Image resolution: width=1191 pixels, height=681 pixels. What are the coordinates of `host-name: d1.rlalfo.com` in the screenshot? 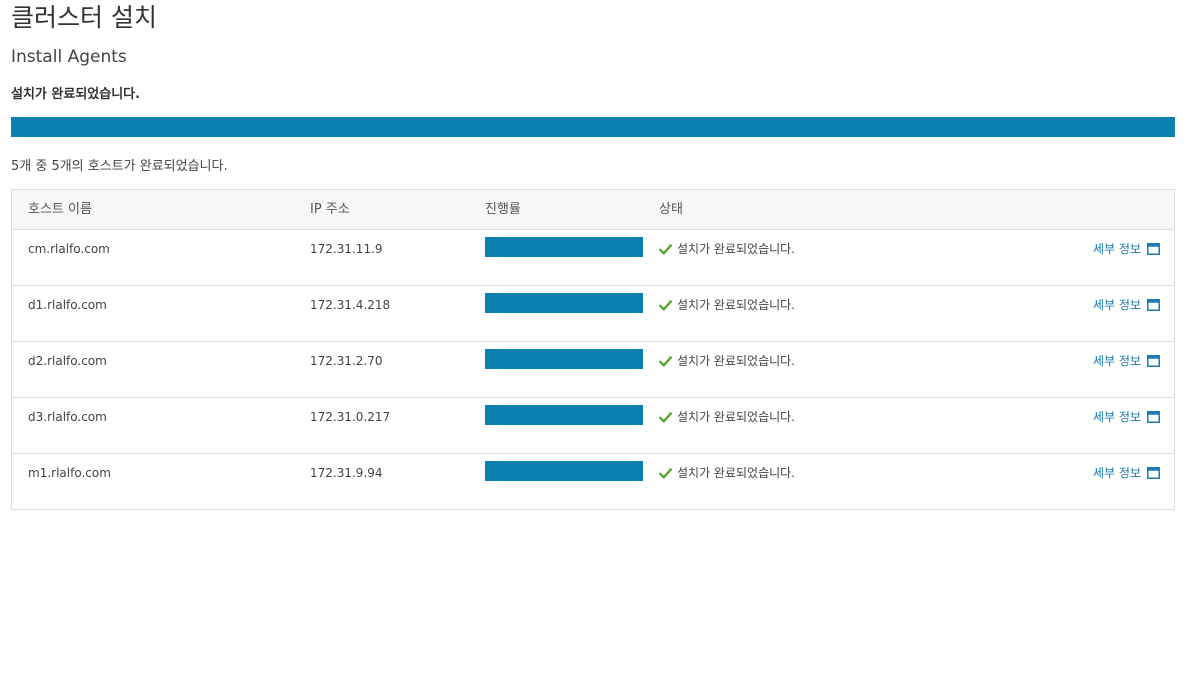 It's located at (67, 305).